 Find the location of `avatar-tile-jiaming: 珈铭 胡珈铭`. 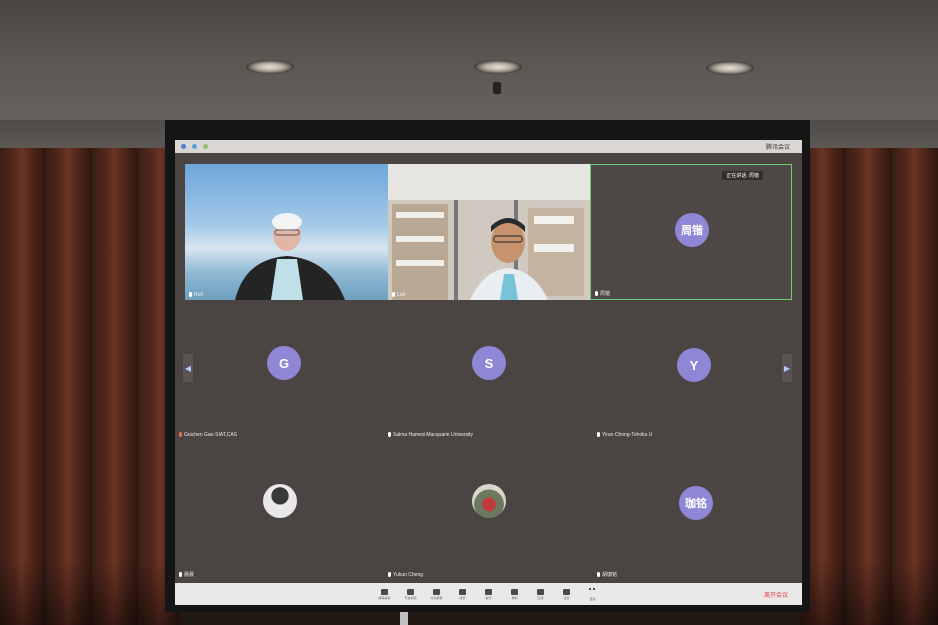

avatar-tile-jiaming: 珈铭 胡珈铭 is located at coordinates (697, 510).